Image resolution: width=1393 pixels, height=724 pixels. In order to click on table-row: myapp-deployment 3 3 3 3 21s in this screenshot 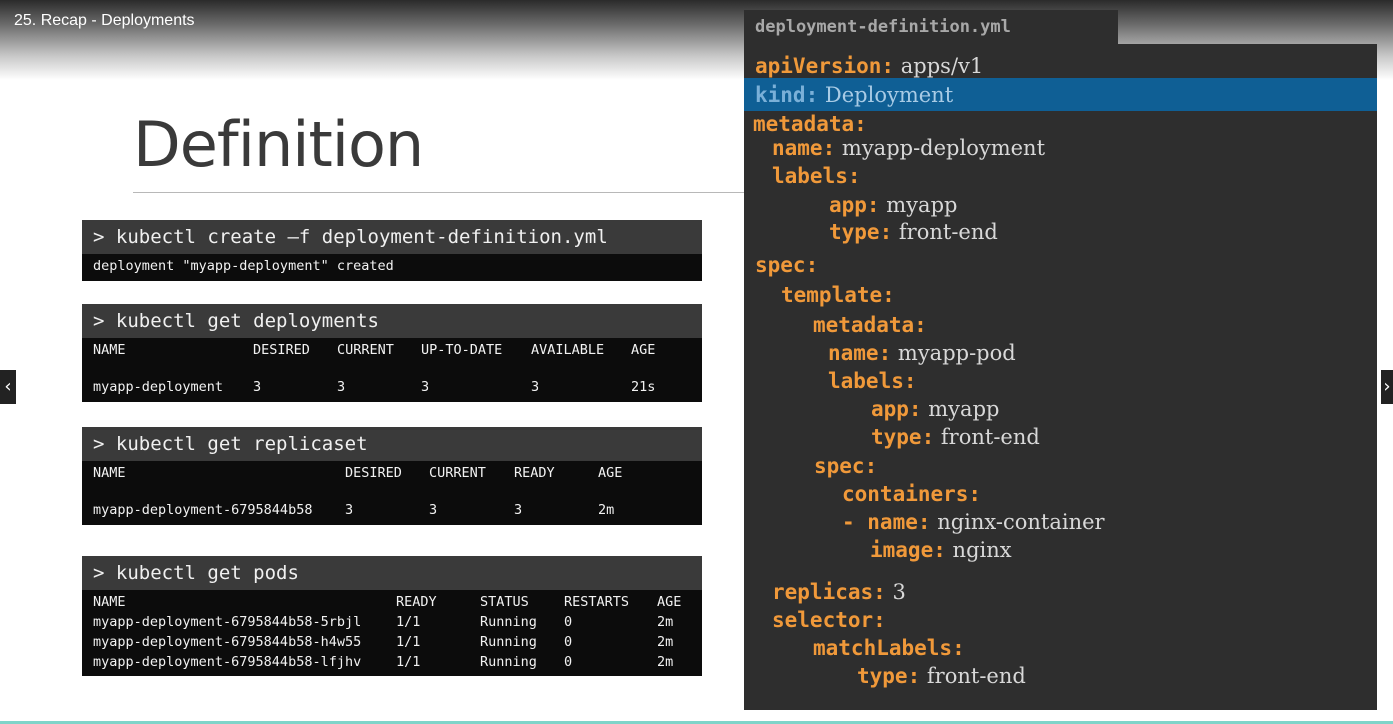, I will do `click(397, 387)`.